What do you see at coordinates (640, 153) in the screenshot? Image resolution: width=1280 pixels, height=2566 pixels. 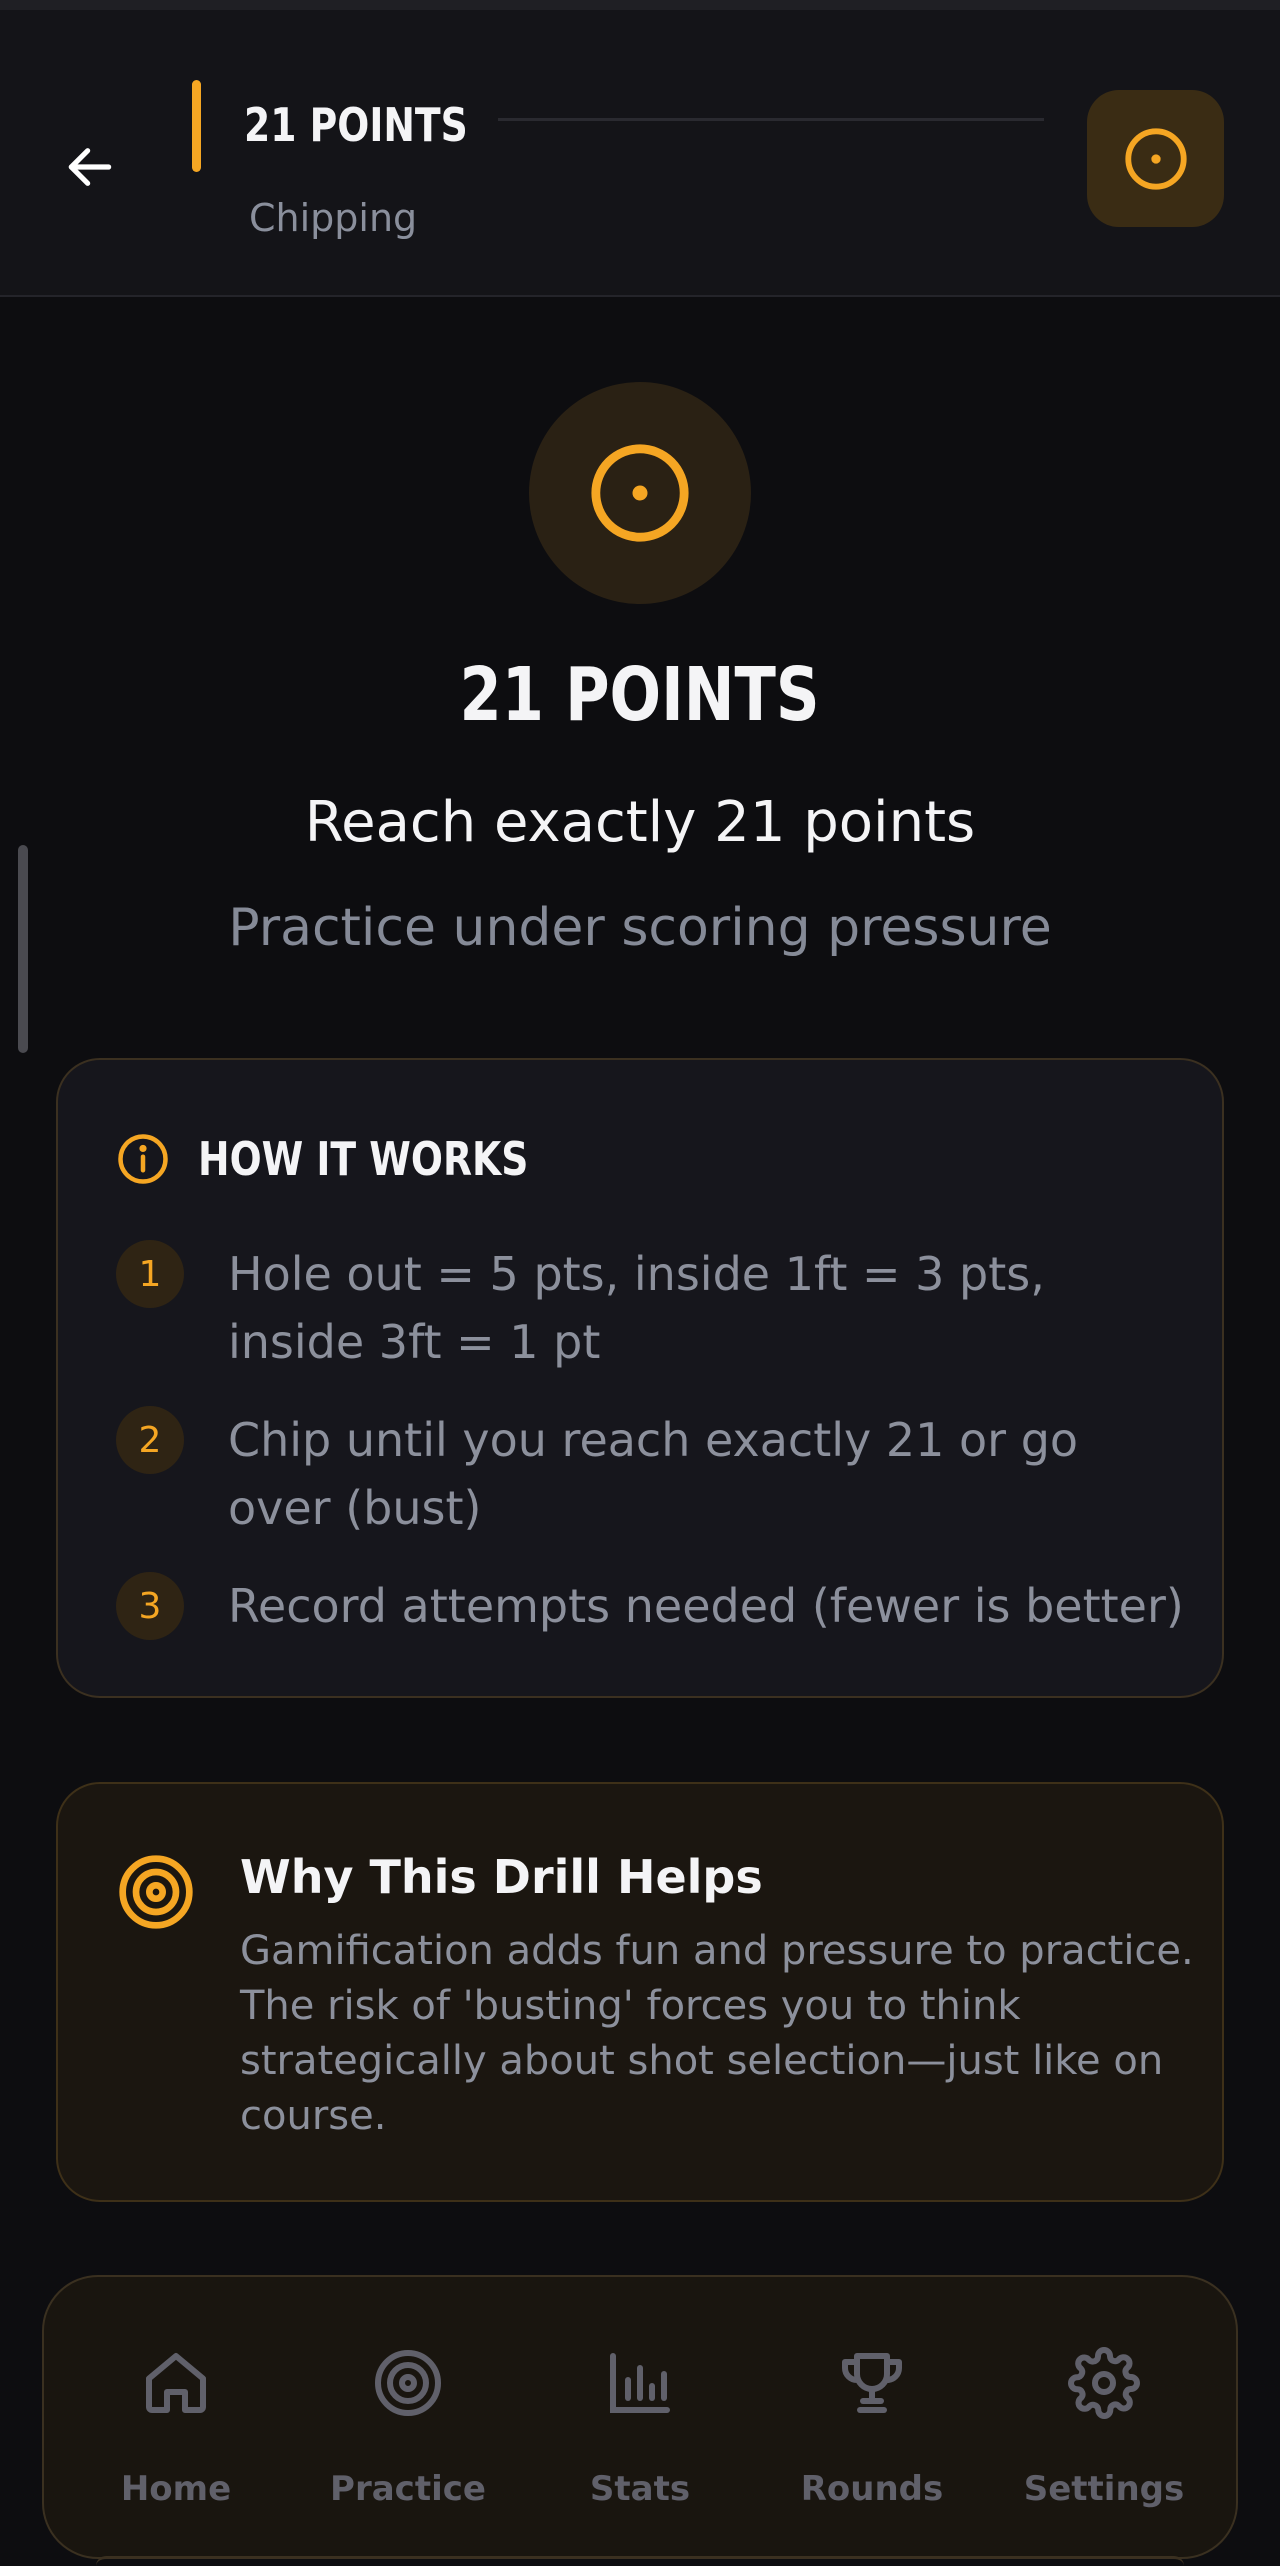 I see `app-header: 21 POINTS Chipping` at bounding box center [640, 153].